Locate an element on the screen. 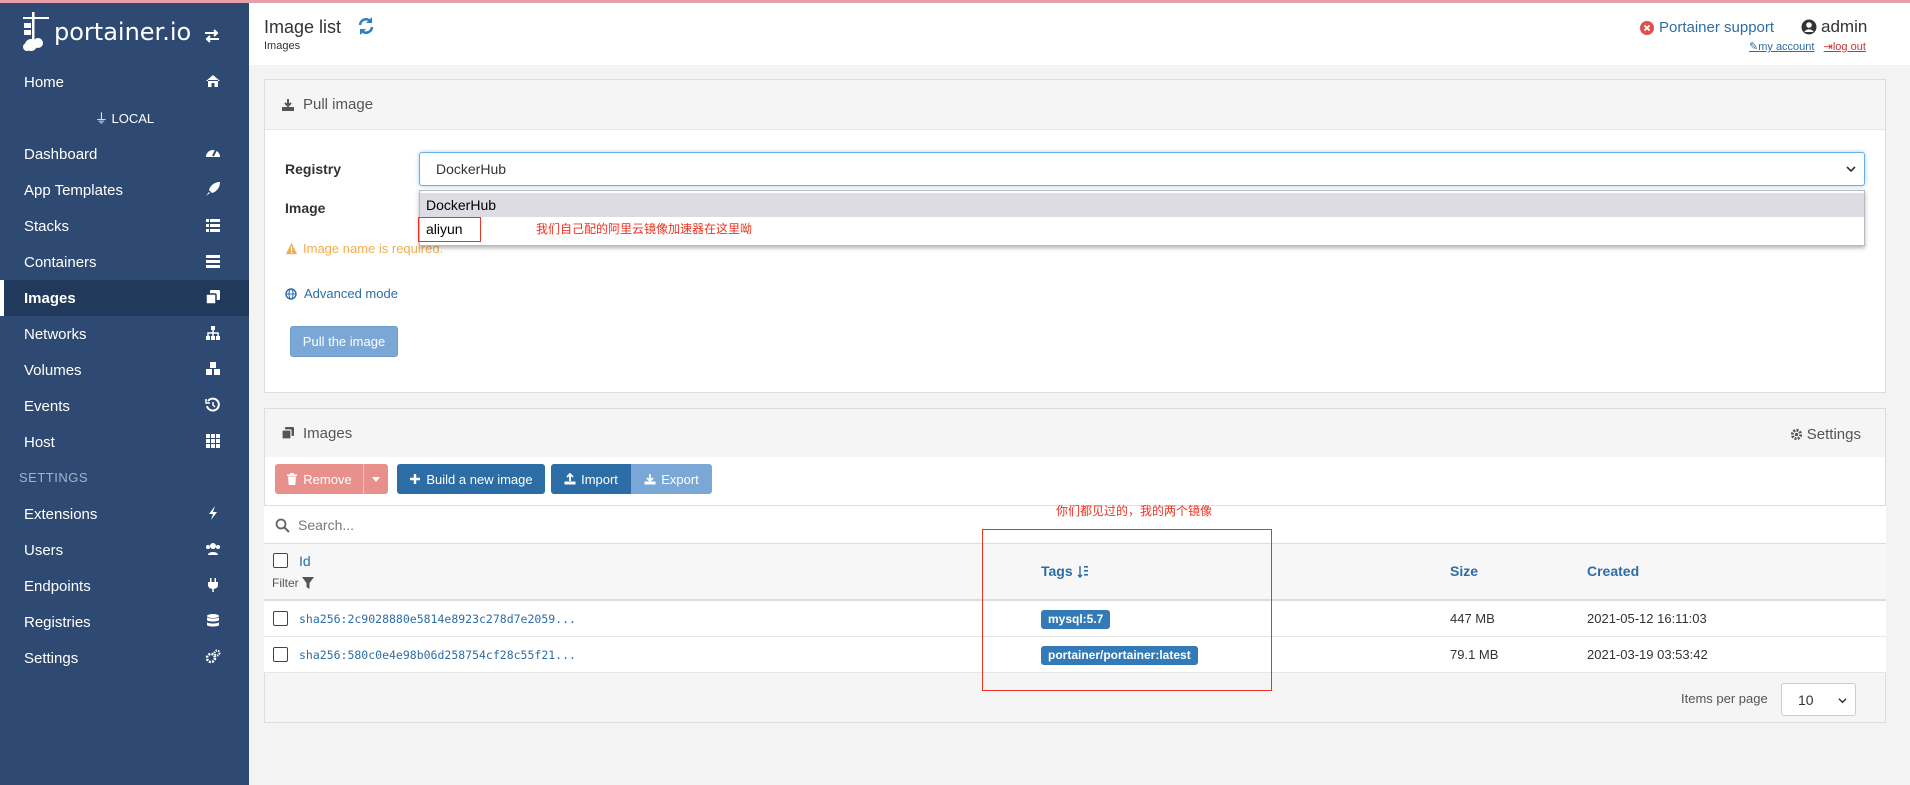  account-links: ✎my account ⇥log out is located at coordinates (1807, 46).